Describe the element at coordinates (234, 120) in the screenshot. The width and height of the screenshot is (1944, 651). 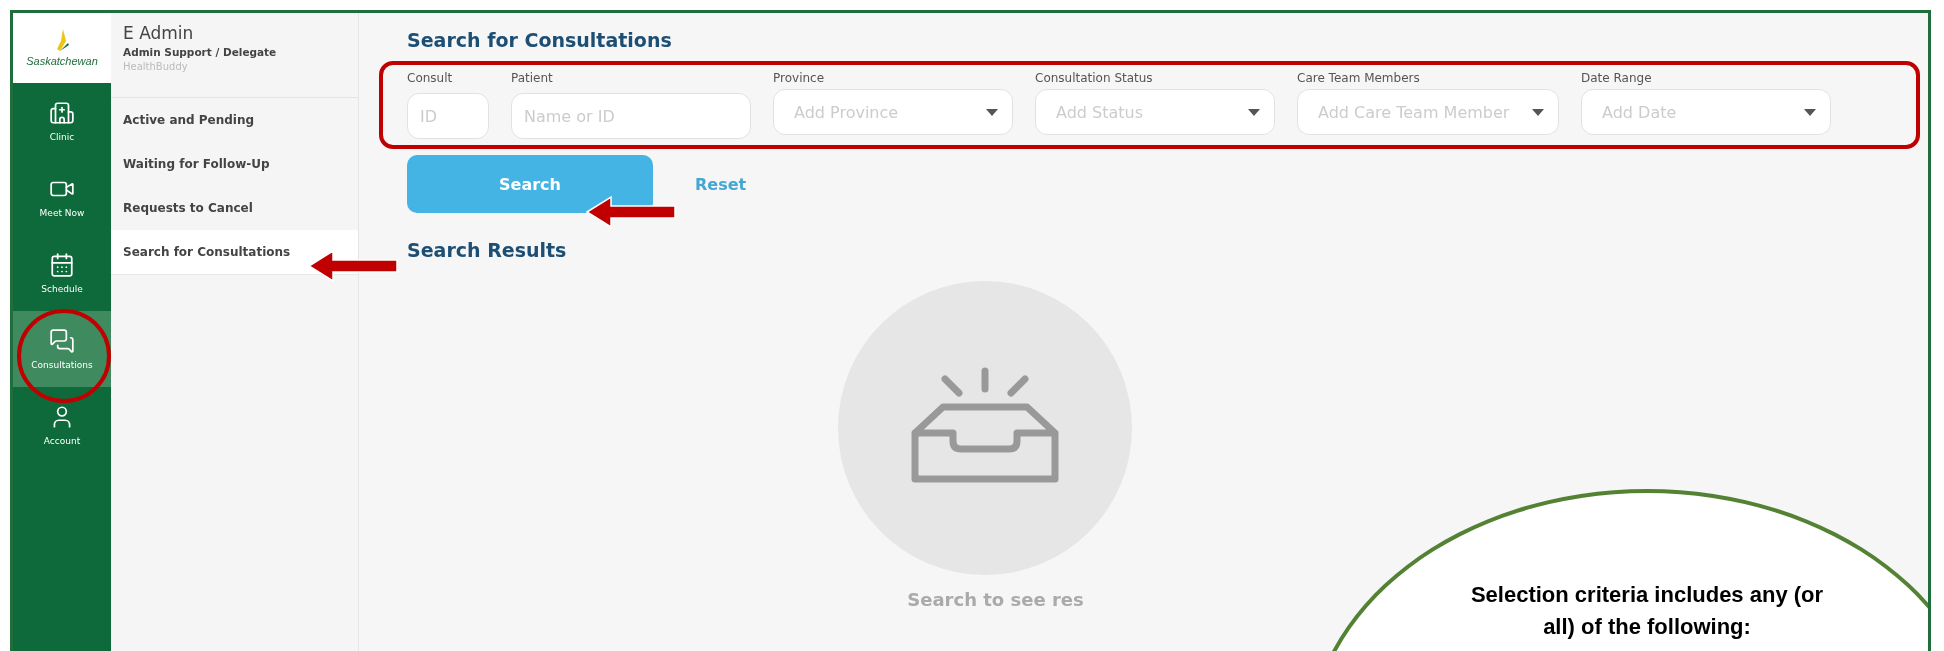
I see `sidebar-item: Active and Pending` at that location.